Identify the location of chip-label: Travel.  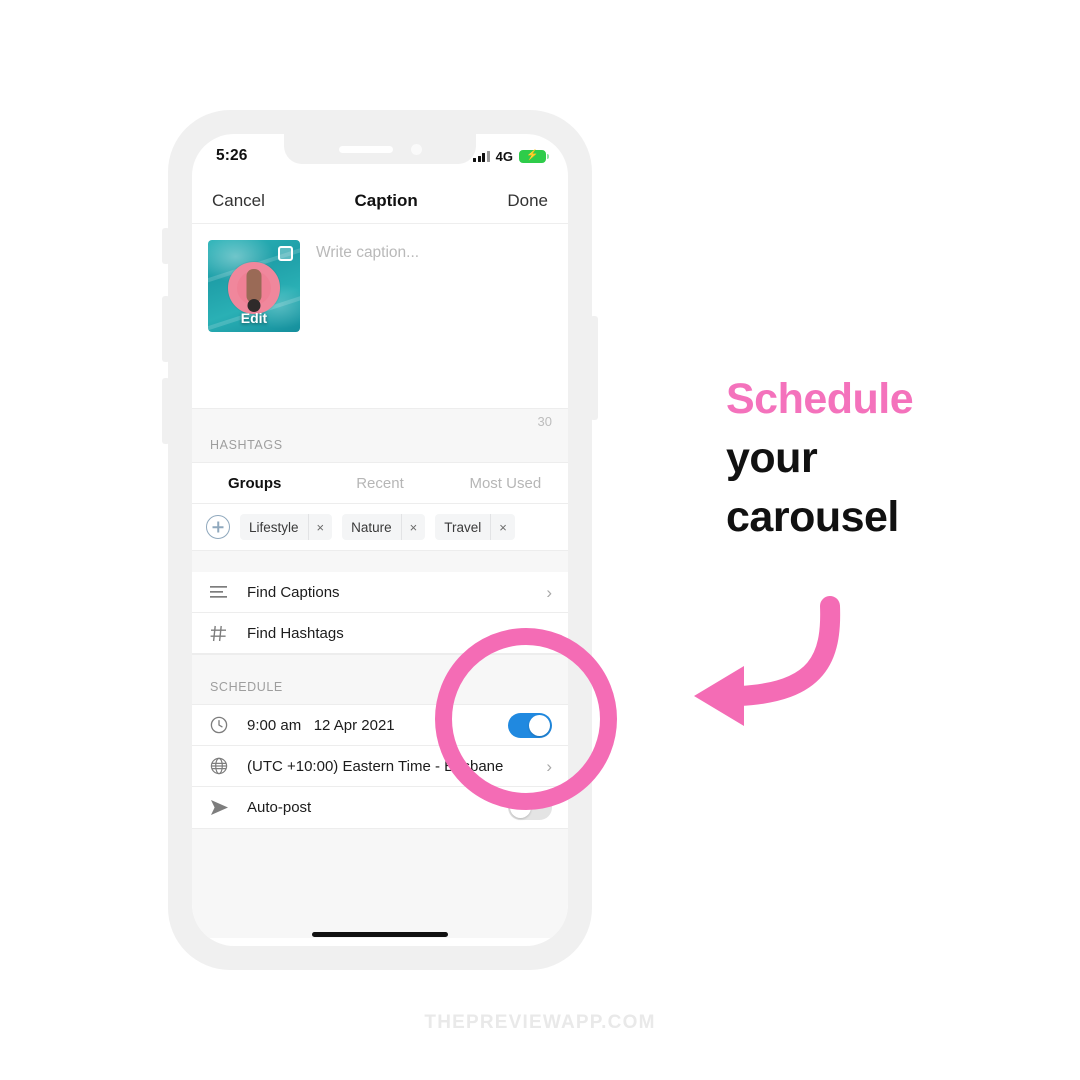
(463, 527).